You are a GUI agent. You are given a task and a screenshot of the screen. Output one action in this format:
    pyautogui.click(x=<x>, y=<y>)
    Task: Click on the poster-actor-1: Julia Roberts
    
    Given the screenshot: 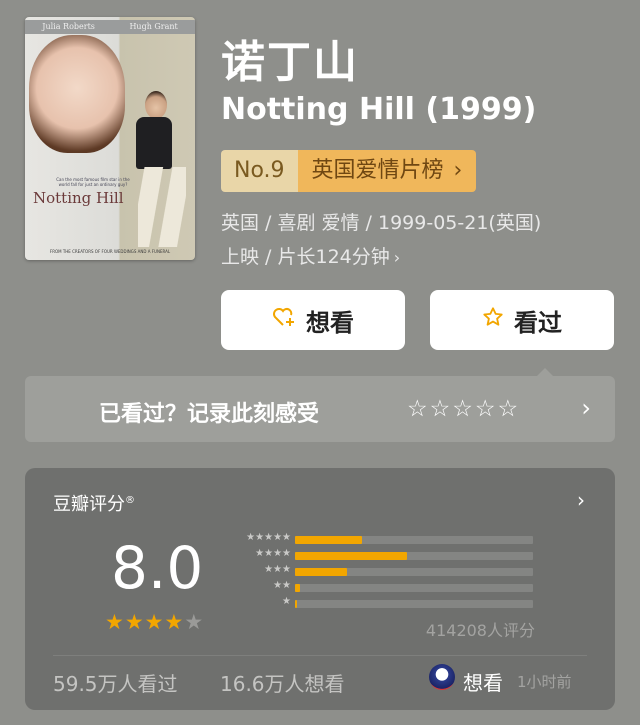 What is the action you would take?
    pyautogui.click(x=68, y=26)
    